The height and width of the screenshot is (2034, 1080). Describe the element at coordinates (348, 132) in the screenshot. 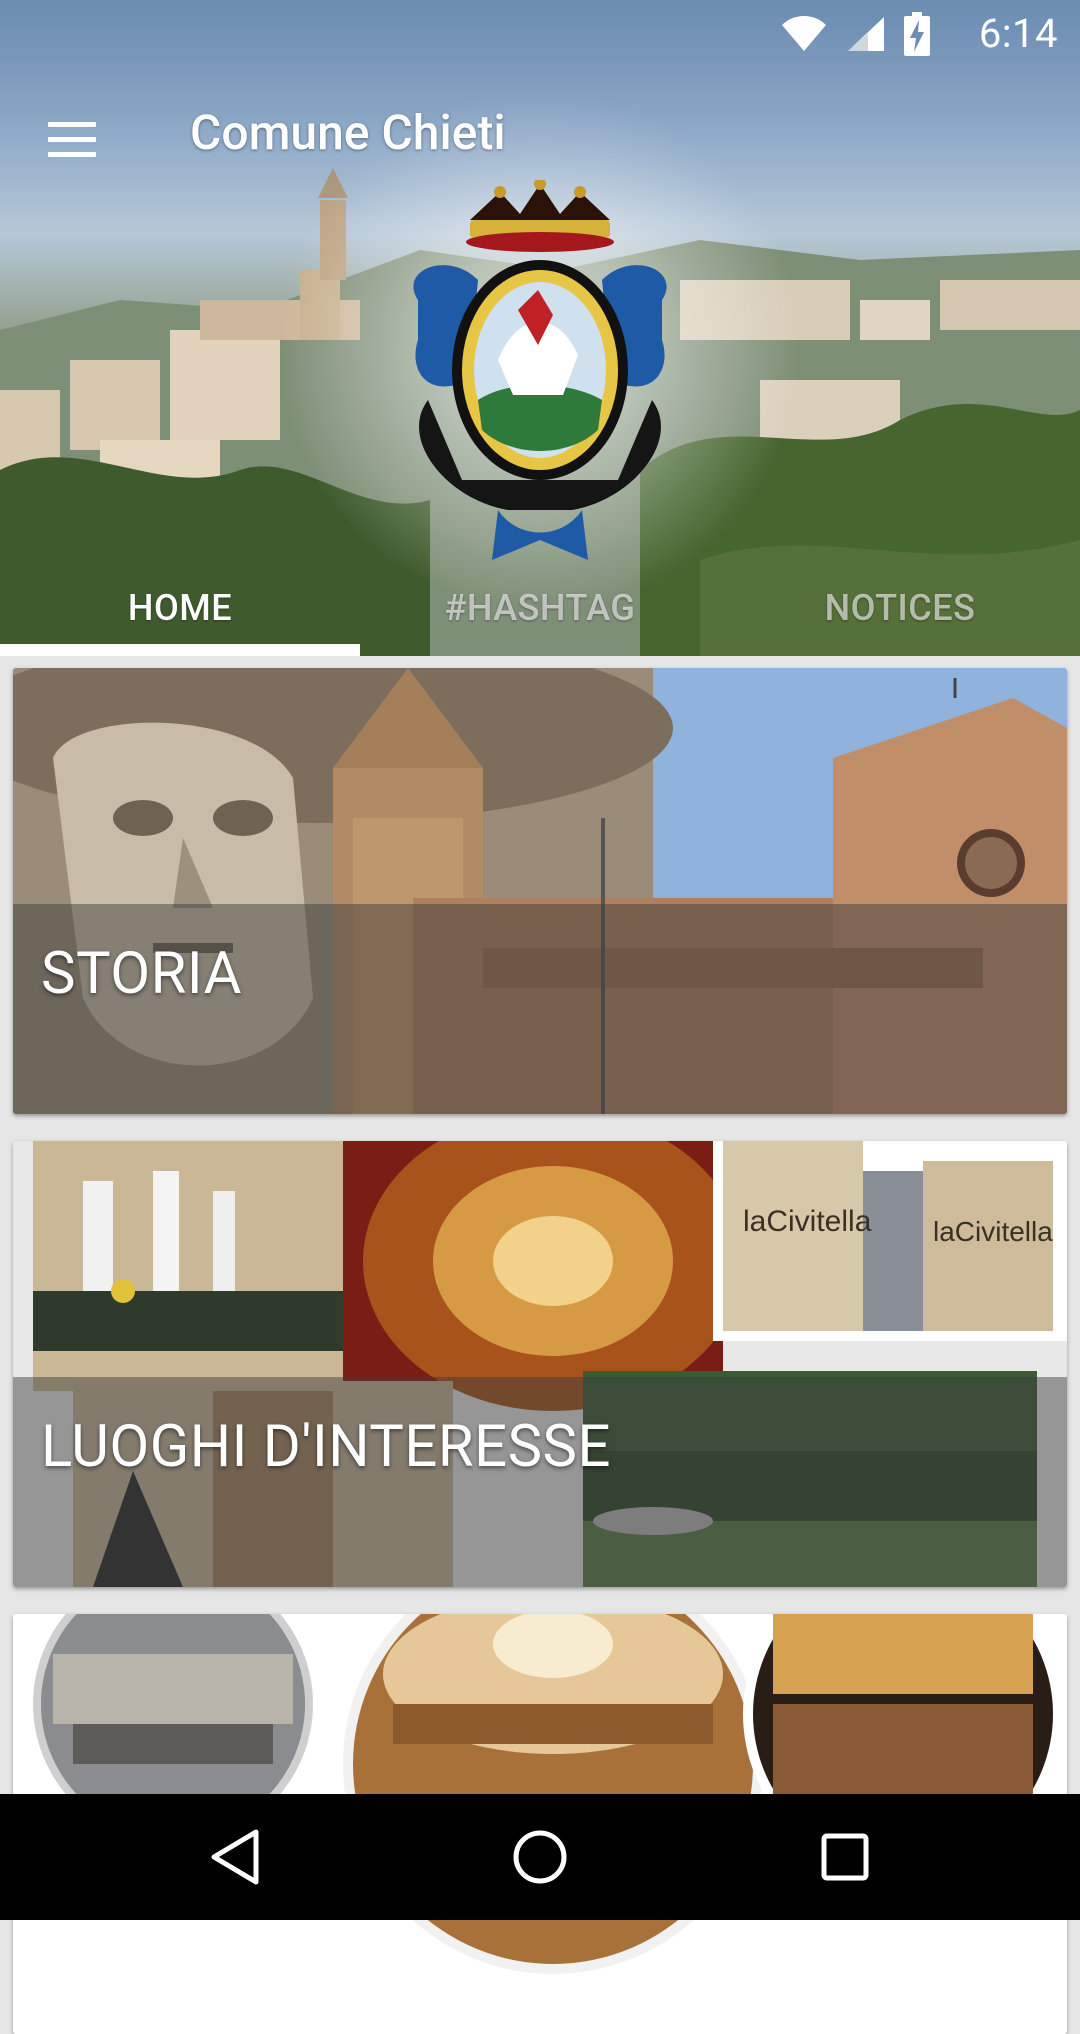

I see `app-title: Comune Chieti` at that location.